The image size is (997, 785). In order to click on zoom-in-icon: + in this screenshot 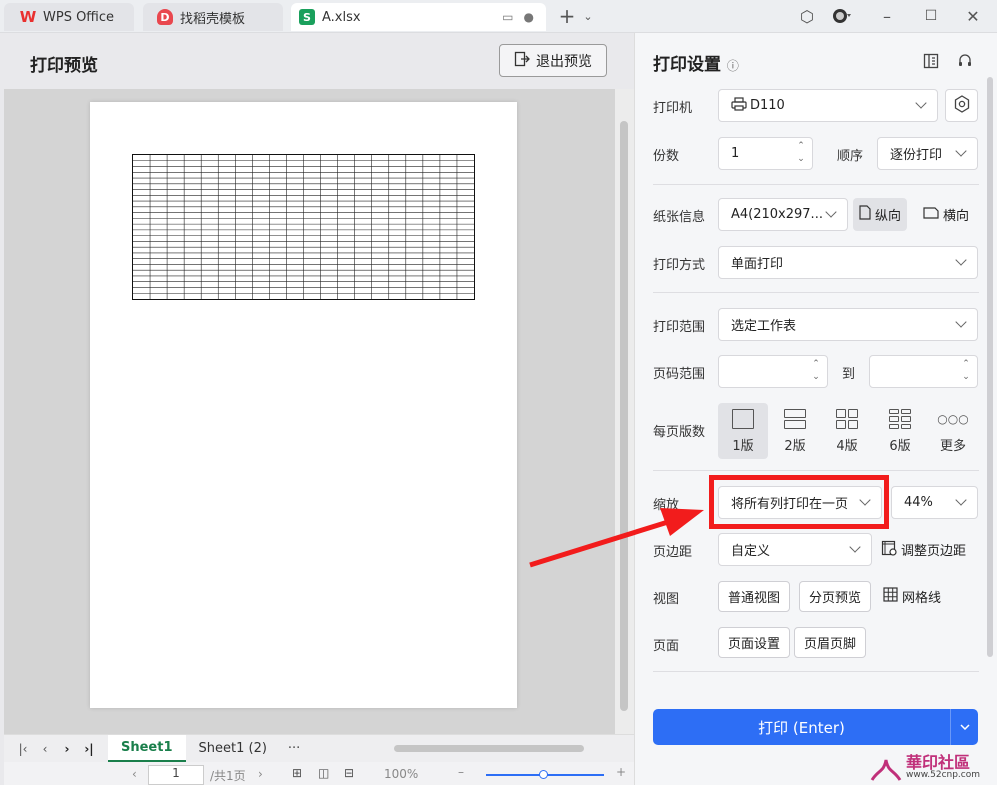, I will do `click(621, 772)`.